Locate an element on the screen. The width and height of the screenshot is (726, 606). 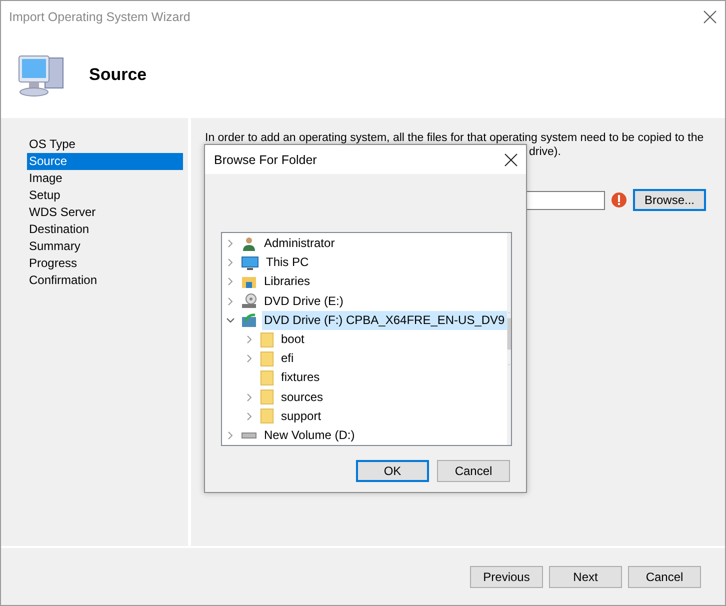
tree-item: efi is located at coordinates (287, 358).